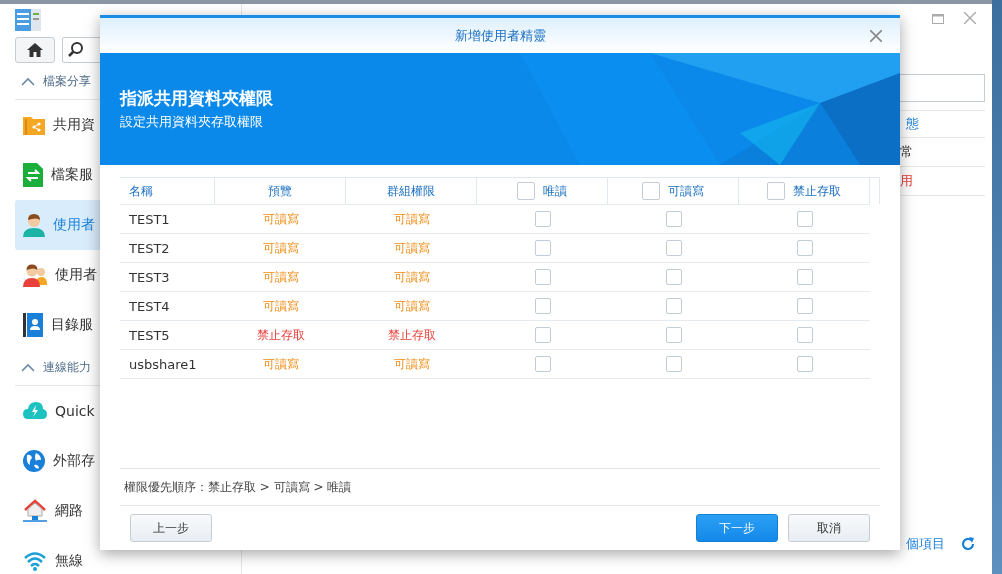 Image resolution: width=1002 pixels, height=574 pixels. What do you see at coordinates (149, 219) in the screenshot?
I see `table-cell: TEST1` at bounding box center [149, 219].